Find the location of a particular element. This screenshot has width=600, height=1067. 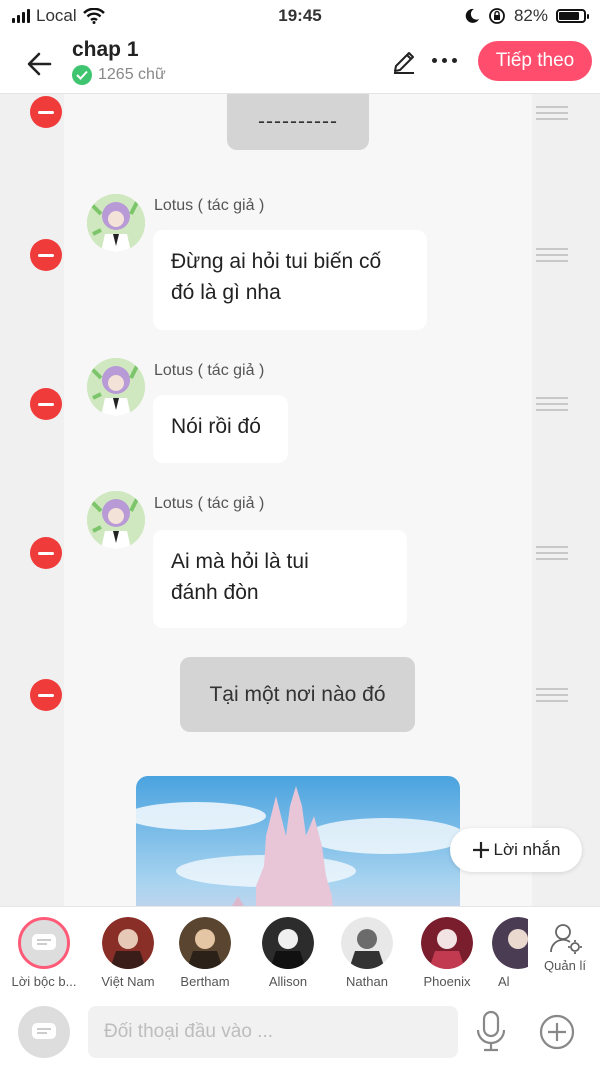

plus-circle-icon is located at coordinates (557, 1032).